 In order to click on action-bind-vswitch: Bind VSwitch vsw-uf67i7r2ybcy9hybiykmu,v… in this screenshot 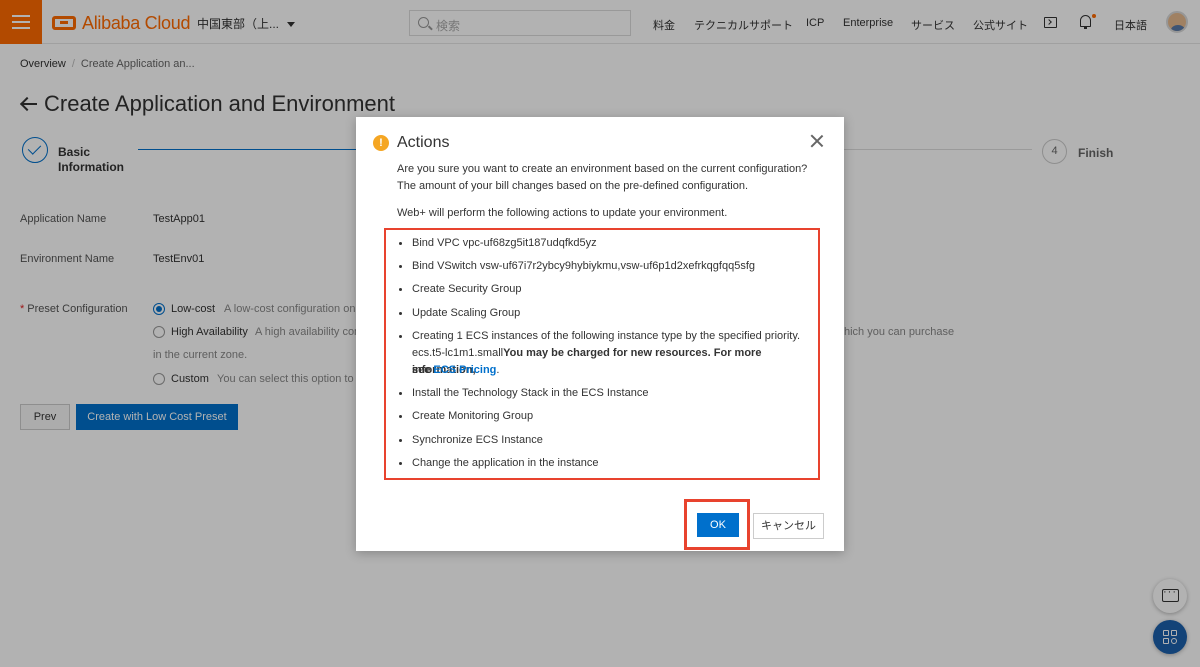, I will do `click(577, 266)`.